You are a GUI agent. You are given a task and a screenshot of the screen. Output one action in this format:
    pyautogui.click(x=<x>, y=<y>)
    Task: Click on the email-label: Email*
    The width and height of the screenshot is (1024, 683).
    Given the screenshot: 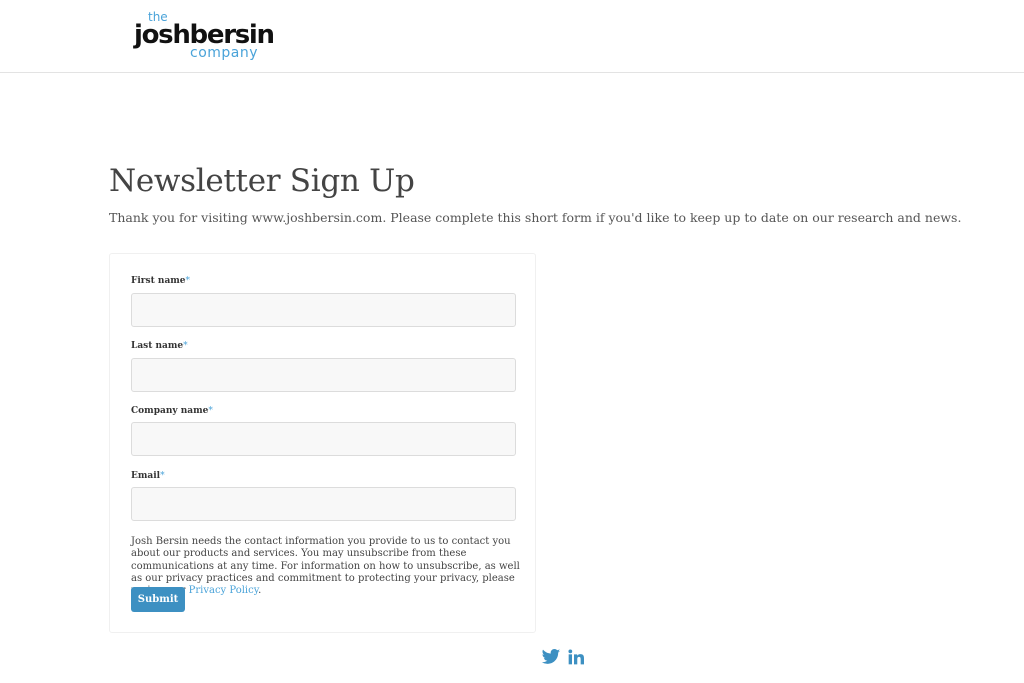 What is the action you would take?
    pyautogui.click(x=148, y=476)
    